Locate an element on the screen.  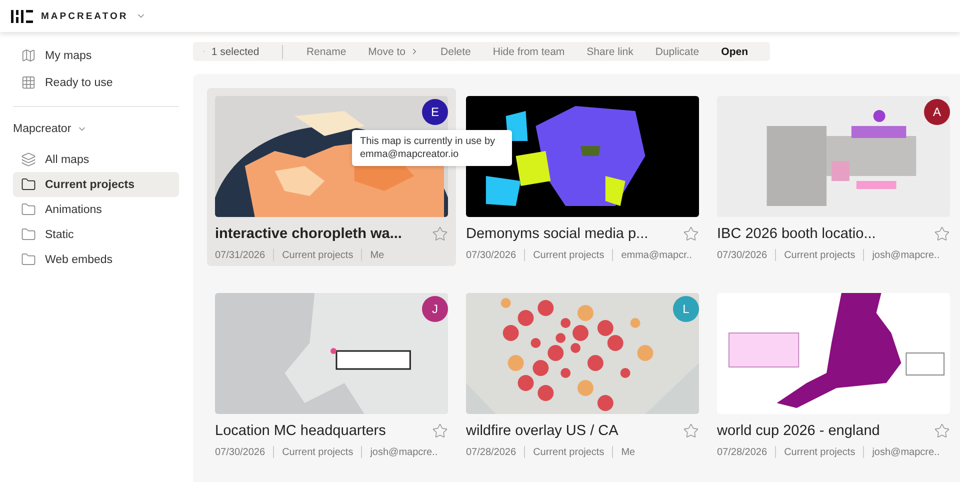
workspace-name: Mapcreator is located at coordinates (42, 129).